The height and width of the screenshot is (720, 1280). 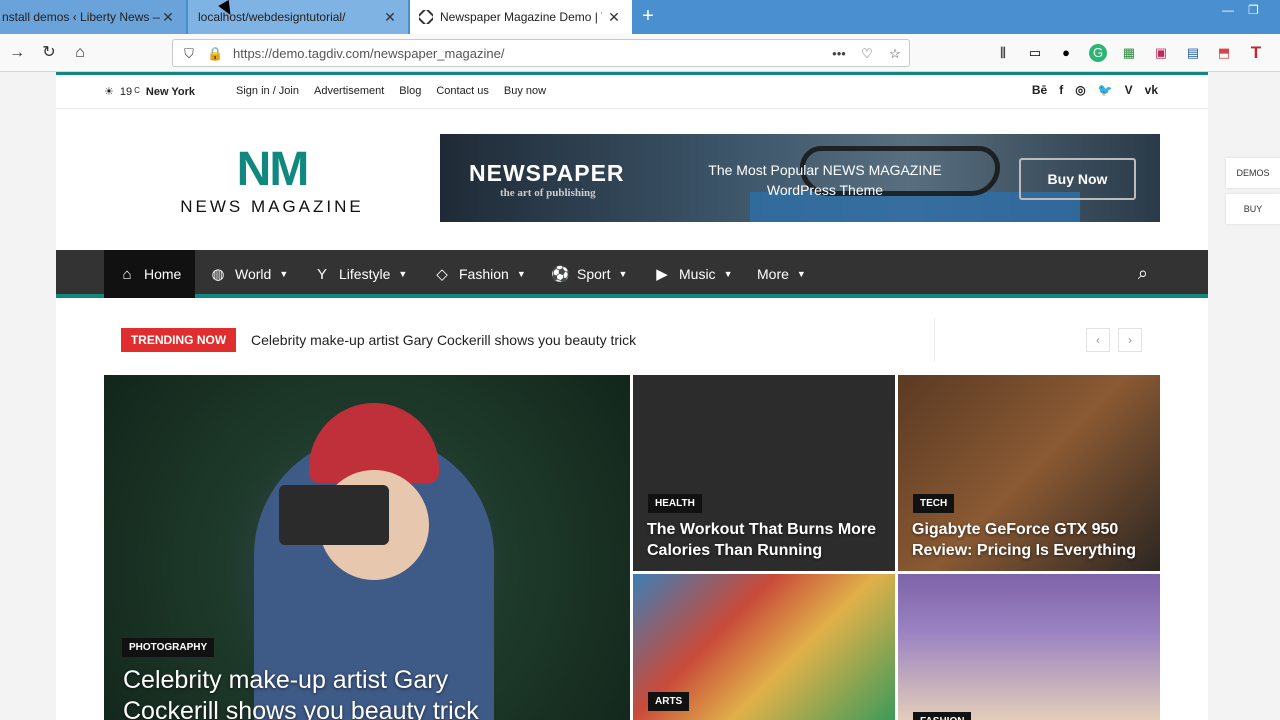 I want to click on restore-icon: ❐, so click(x=1253, y=10).